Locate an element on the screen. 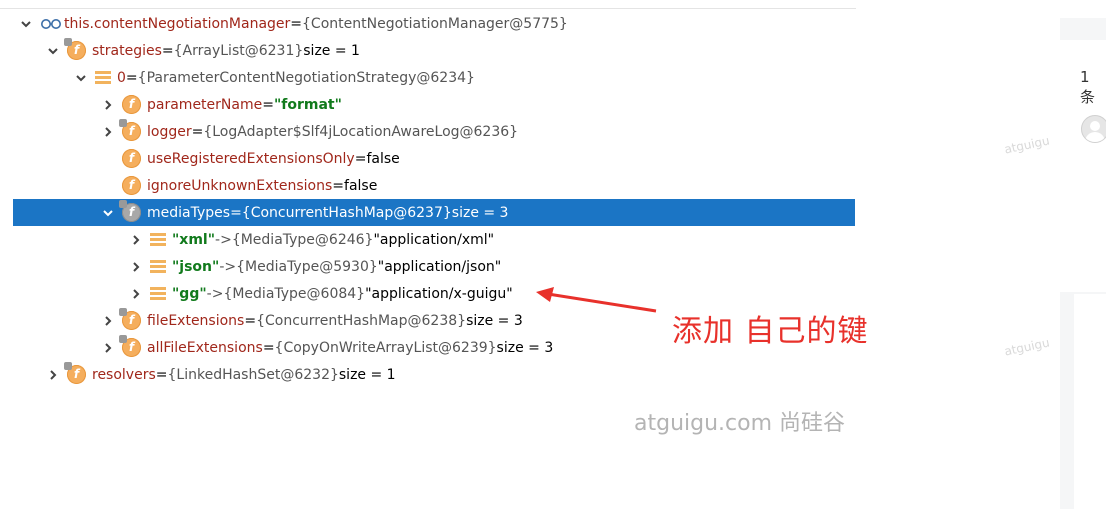 This screenshot has height=509, width=1106. field-ref: {LinkedHashSet@6232} is located at coordinates (253, 374).